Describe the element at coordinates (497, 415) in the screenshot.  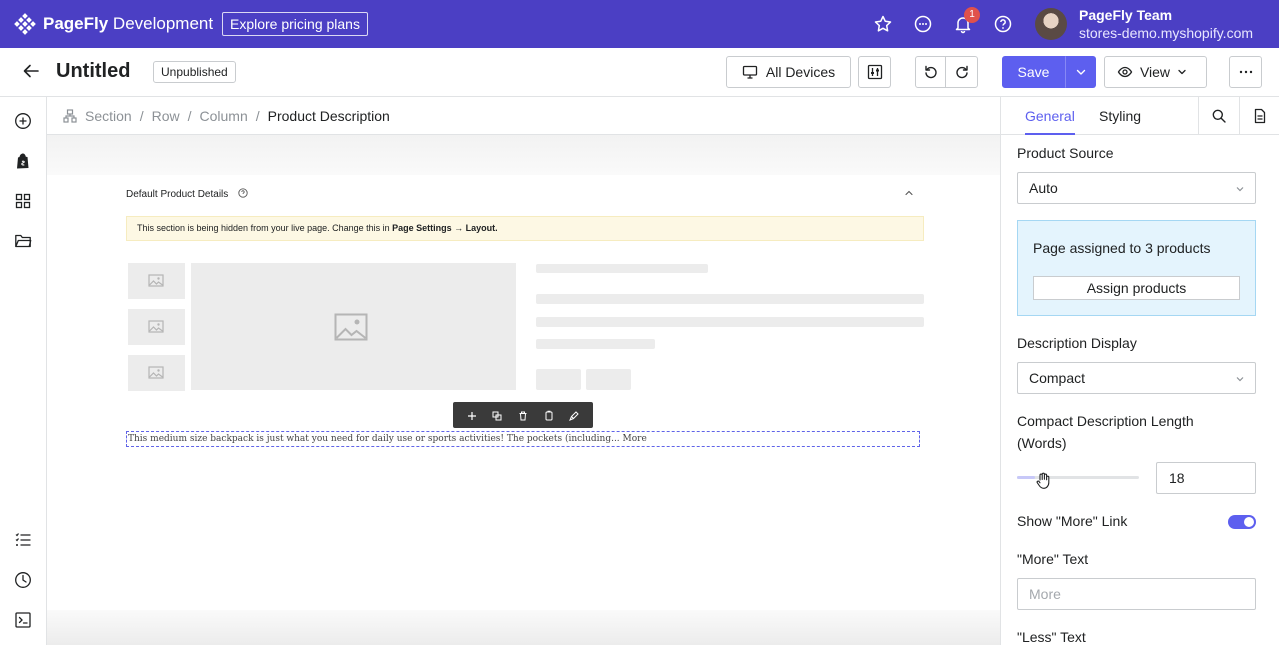
I see `duplicate-icon` at that location.